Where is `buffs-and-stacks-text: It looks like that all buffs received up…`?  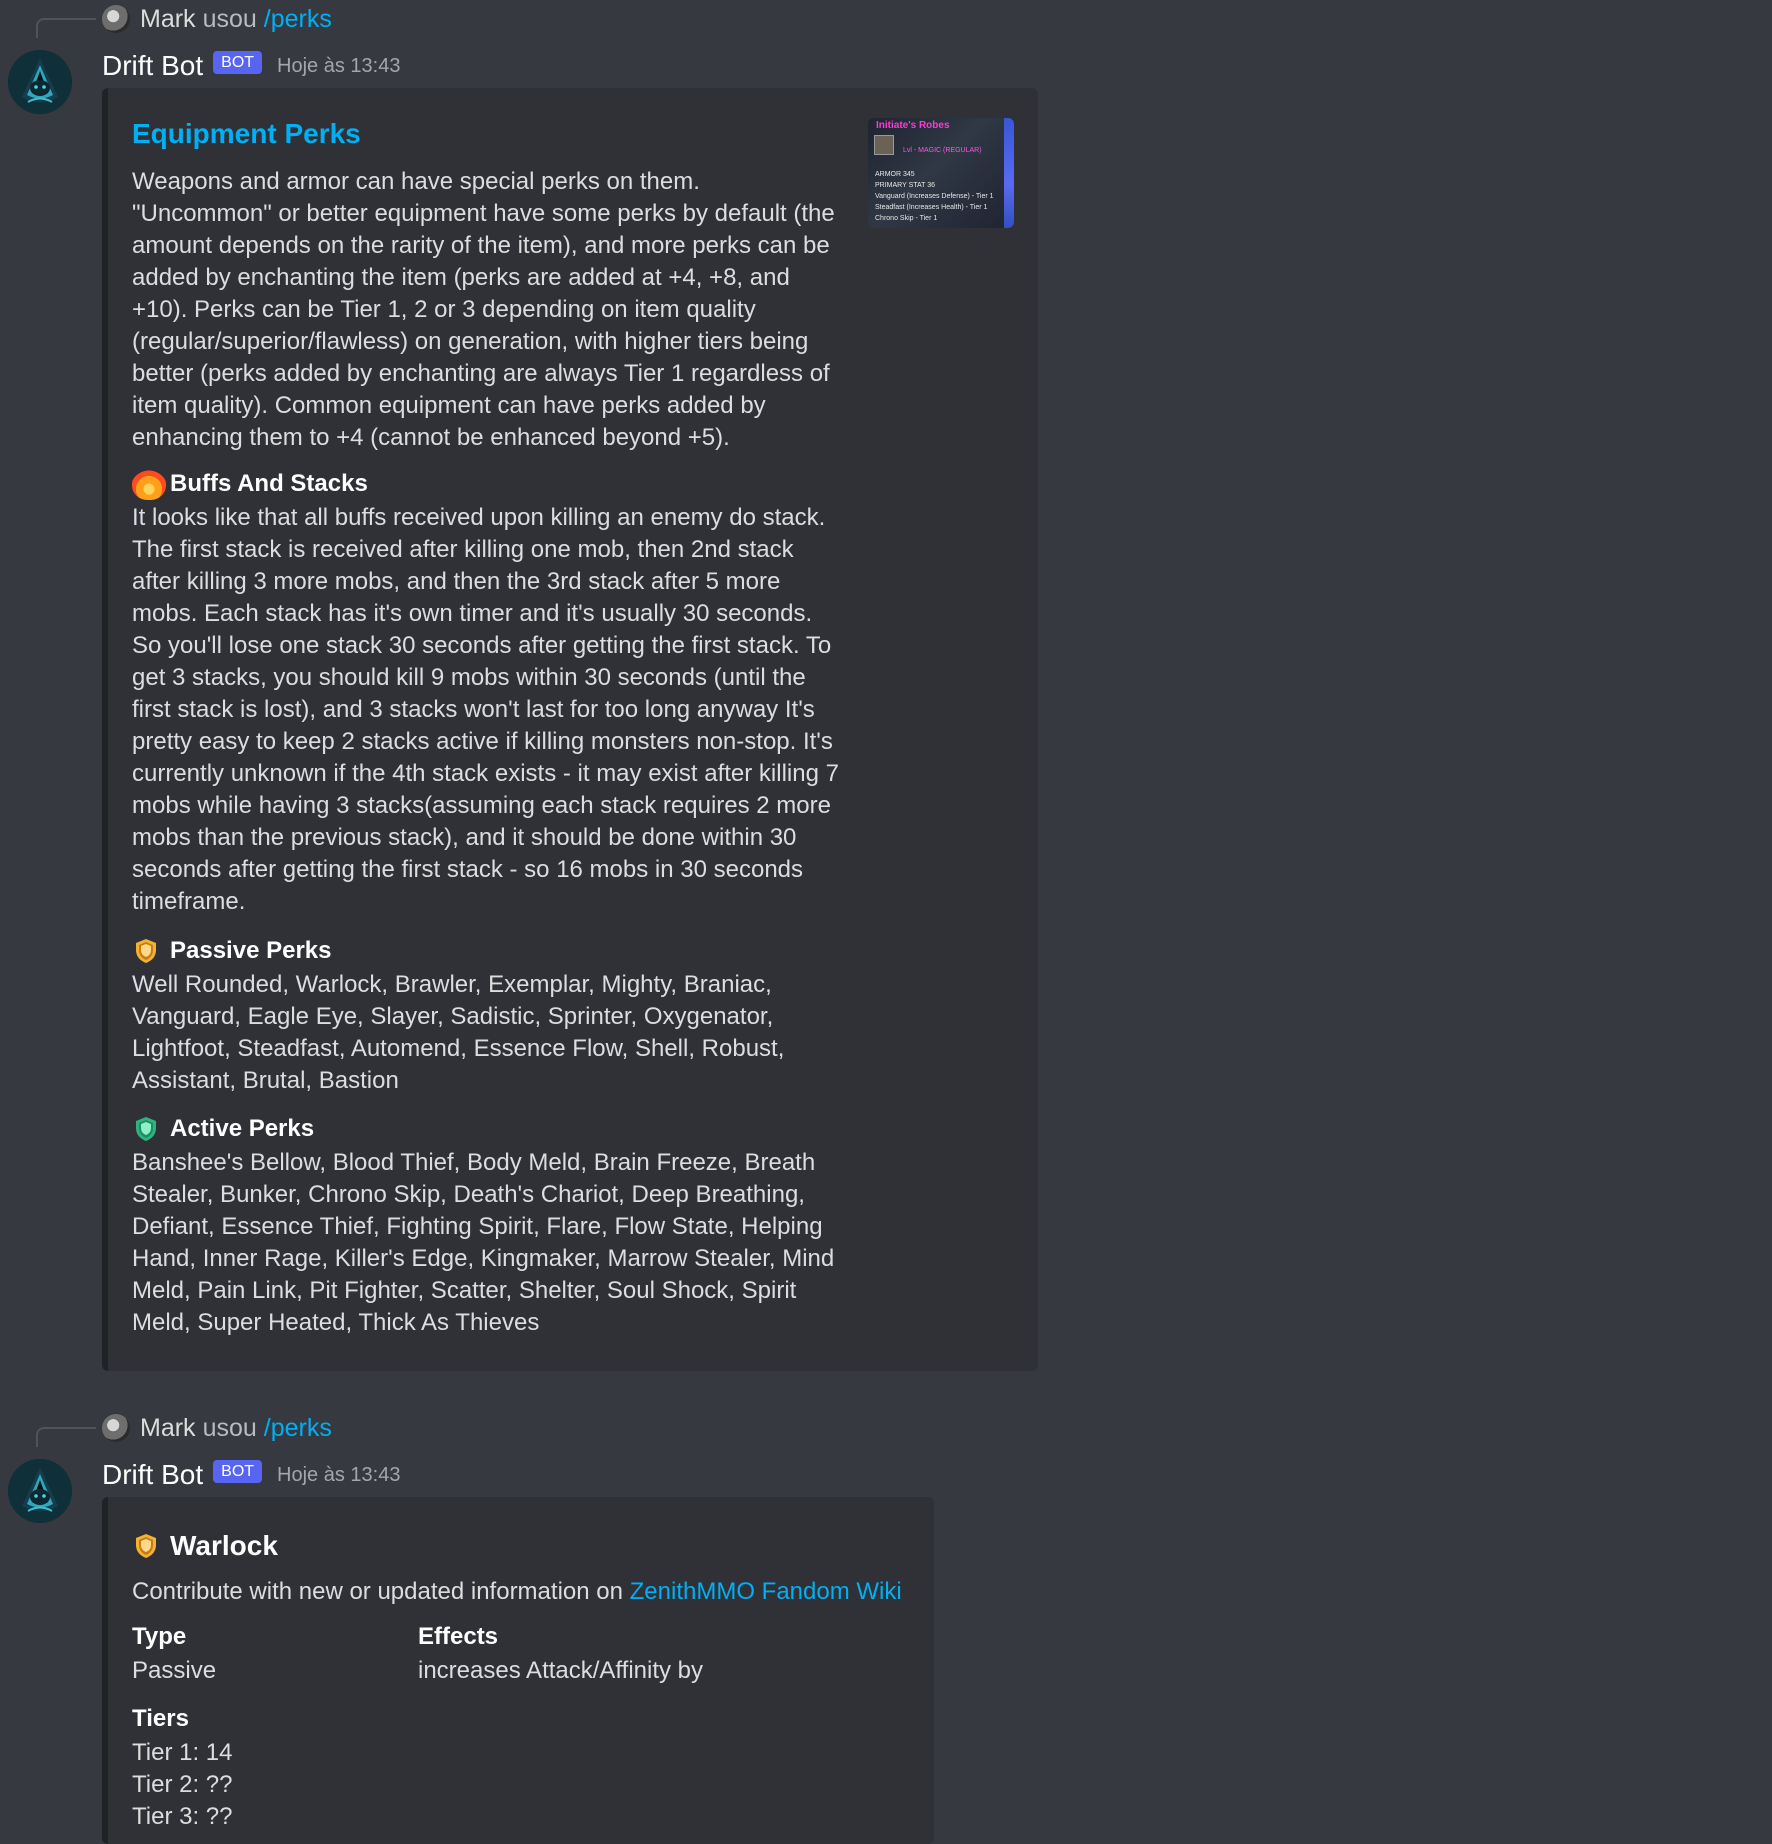 buffs-and-stacks-text: It looks like that all buffs received up… is located at coordinates (485, 709).